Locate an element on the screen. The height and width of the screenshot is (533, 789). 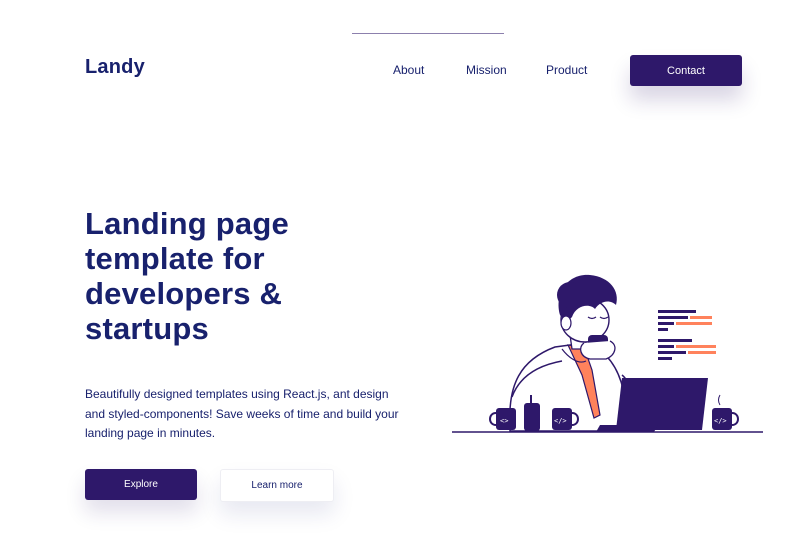
coffee-mug-icon: </> is located at coordinates (725, 412).